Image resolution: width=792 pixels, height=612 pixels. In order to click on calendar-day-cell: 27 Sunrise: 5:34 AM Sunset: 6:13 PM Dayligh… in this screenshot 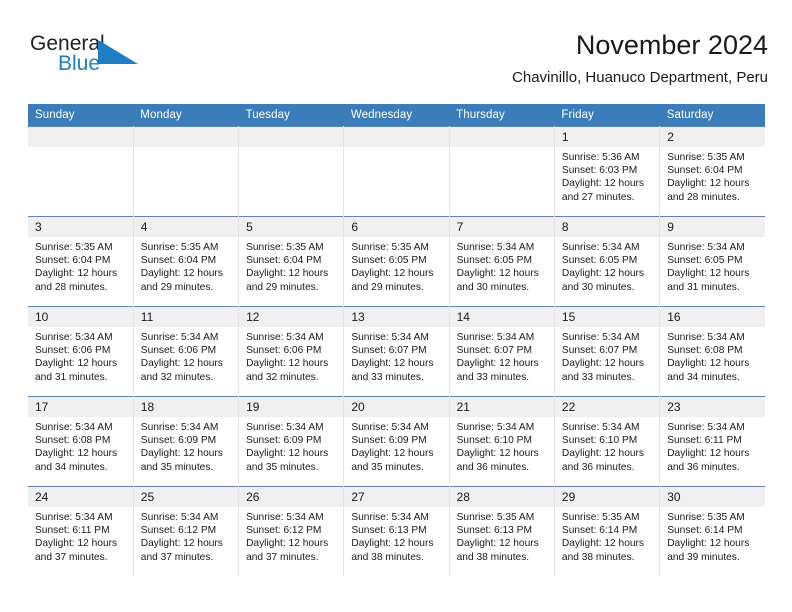, I will do `click(396, 531)`.